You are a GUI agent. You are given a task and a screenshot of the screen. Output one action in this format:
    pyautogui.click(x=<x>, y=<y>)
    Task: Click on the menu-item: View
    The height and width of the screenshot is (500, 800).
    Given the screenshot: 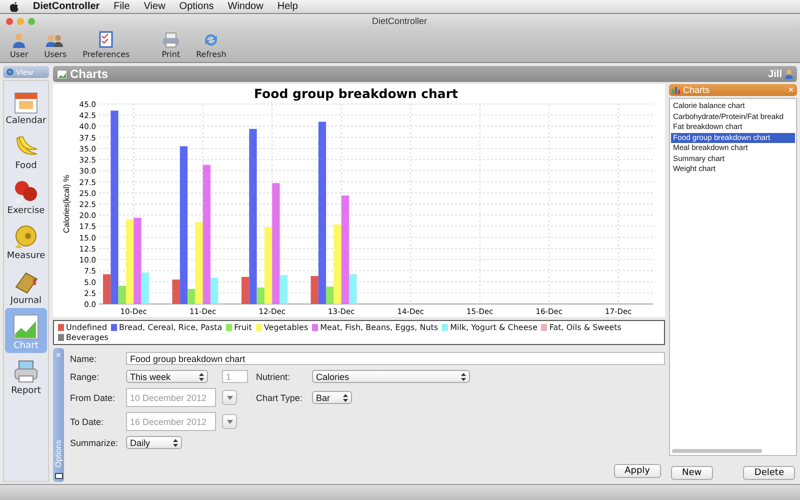 What is the action you would take?
    pyautogui.click(x=155, y=6)
    